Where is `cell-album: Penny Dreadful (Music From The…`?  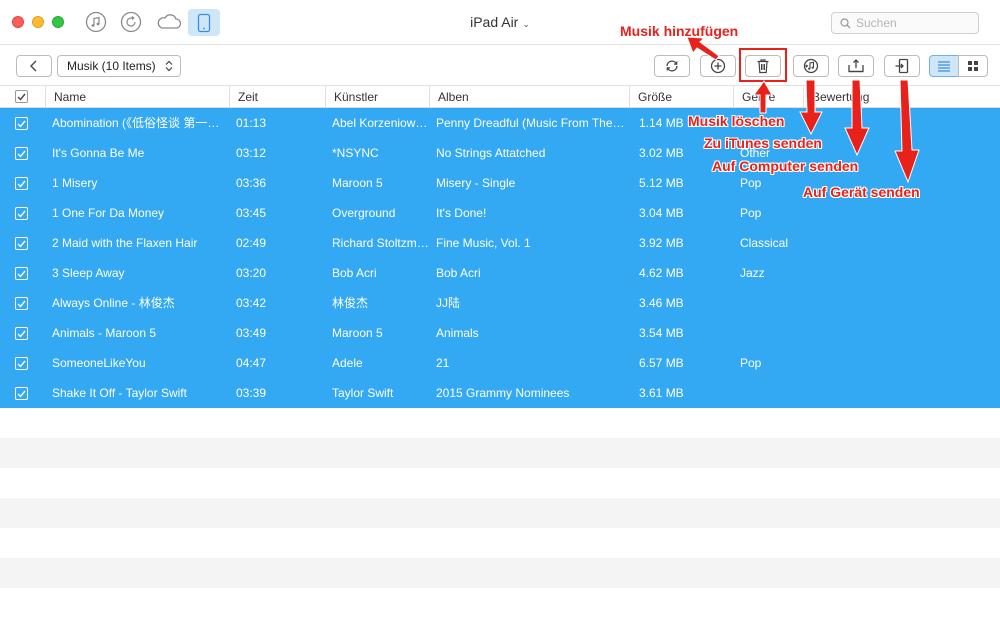 cell-album: Penny Dreadful (Music From The… is located at coordinates (530, 123).